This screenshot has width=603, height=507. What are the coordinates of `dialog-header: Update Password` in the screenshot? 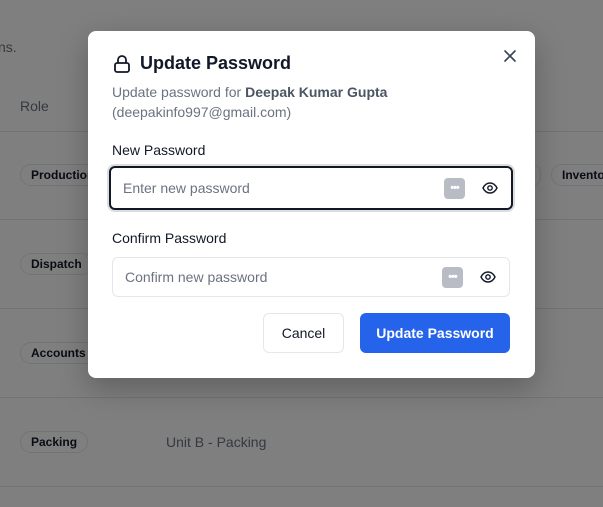 It's located at (201, 63).